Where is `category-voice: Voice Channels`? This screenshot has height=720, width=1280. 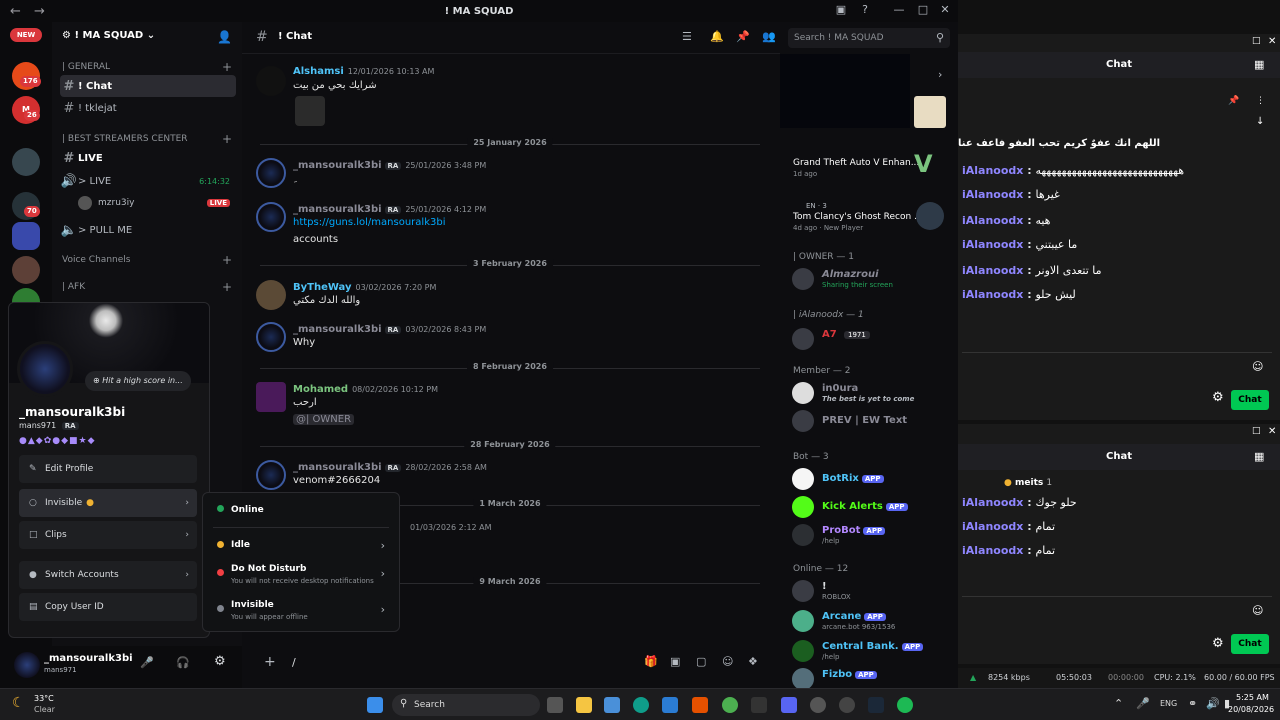
category-voice: Voice Channels is located at coordinates (96, 260).